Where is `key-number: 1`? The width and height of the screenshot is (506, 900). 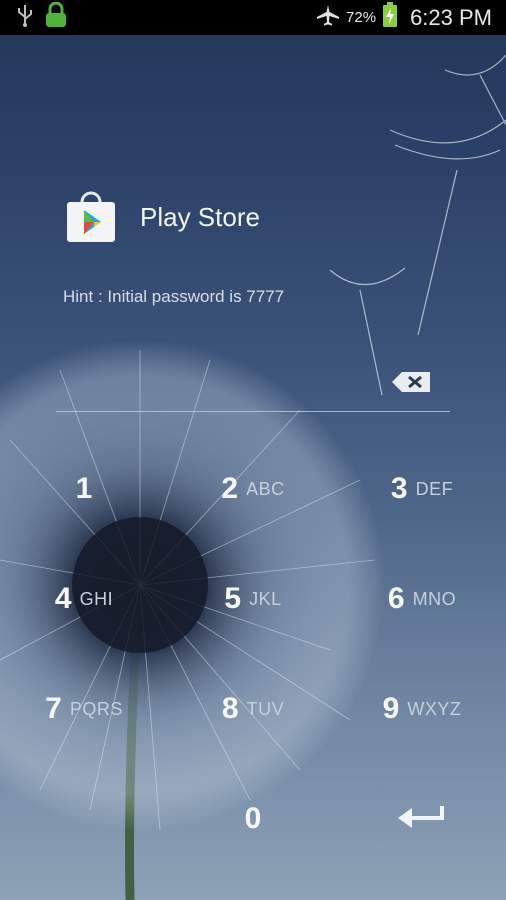
key-number: 1 is located at coordinates (84, 488).